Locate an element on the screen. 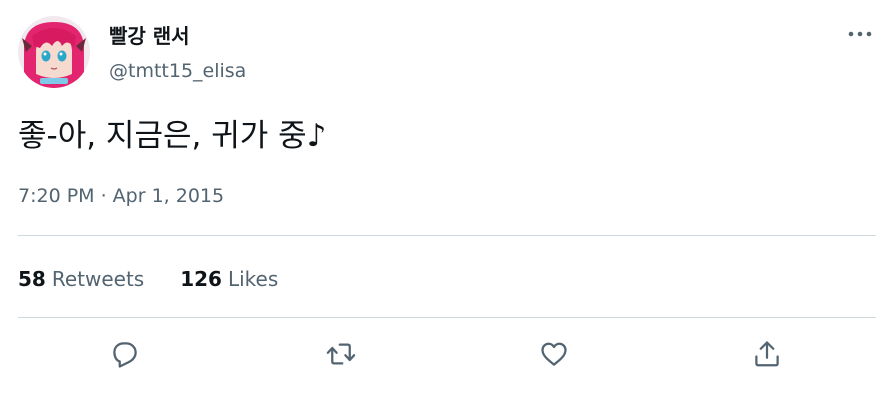 The height and width of the screenshot is (409, 894). retweet-button is located at coordinates (341, 354).